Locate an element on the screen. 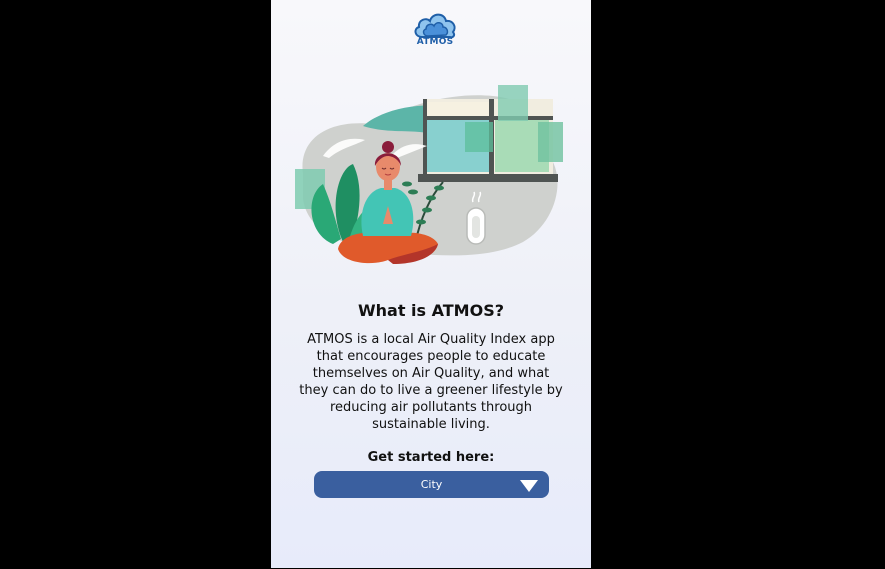  atmos-logo: ATMOS is located at coordinates (435, 30).